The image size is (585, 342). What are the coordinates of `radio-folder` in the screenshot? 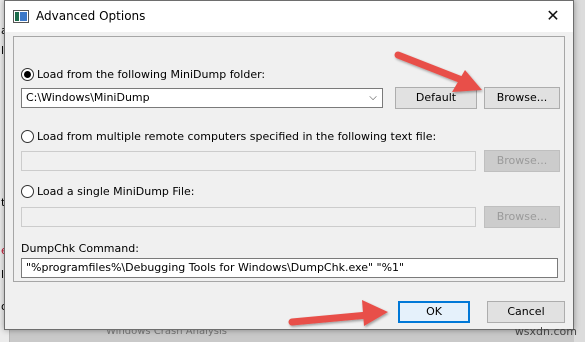 It's located at (27, 74).